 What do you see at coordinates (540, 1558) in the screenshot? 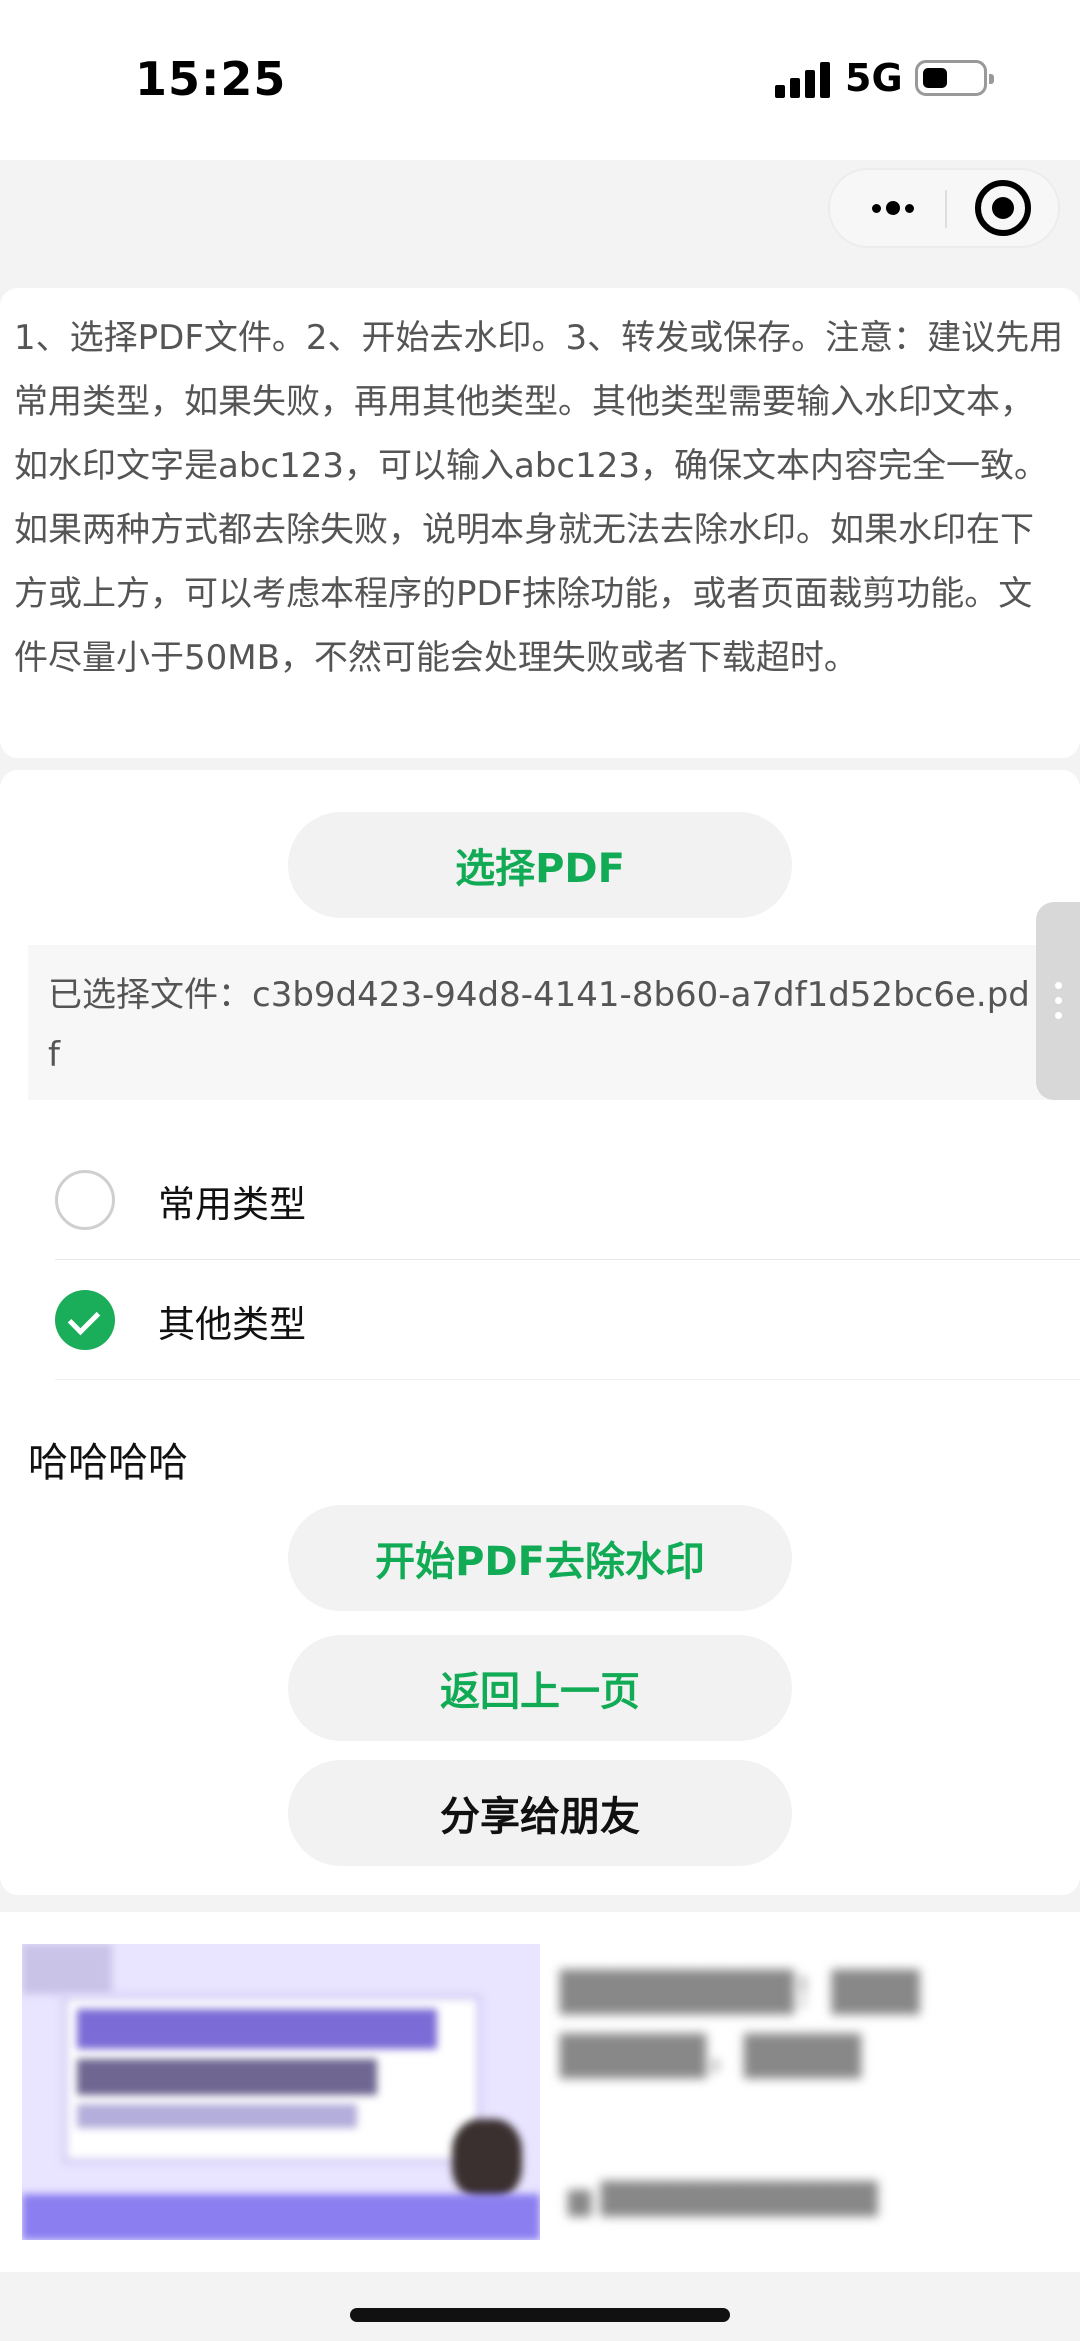
I see `start-remove-watermark-button: 开始PDF去除水印` at bounding box center [540, 1558].